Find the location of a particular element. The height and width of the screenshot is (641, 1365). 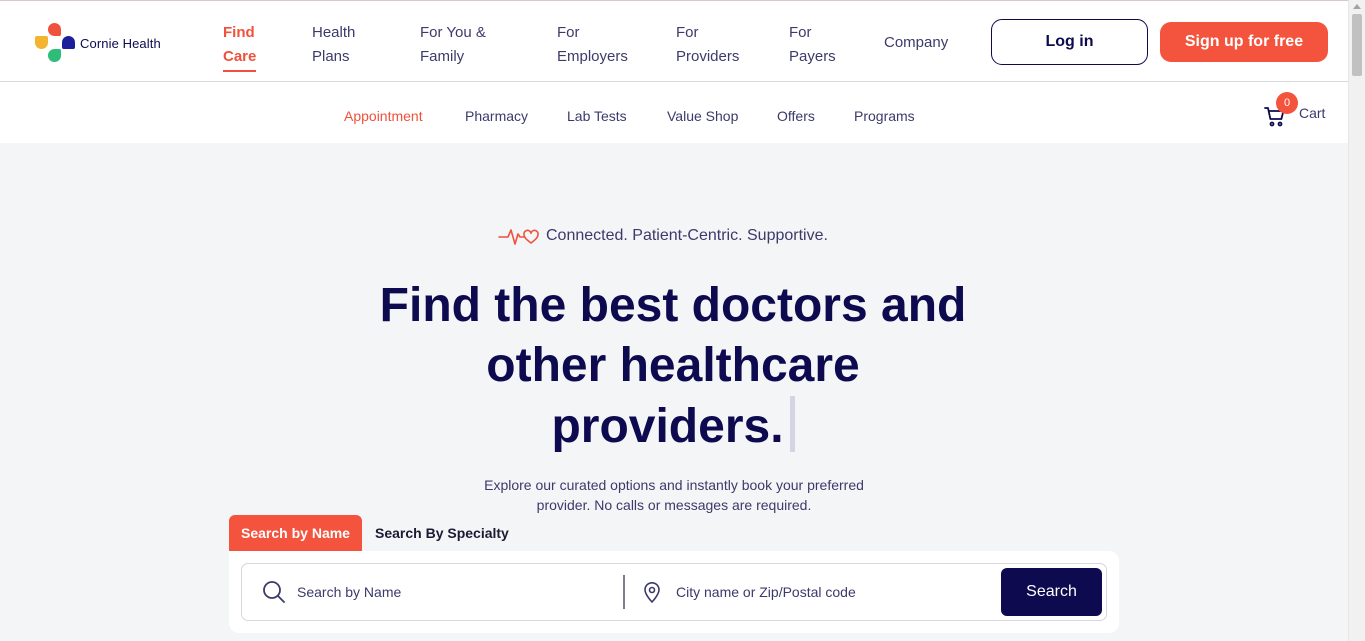

location-input is located at coordinates (836, 592).